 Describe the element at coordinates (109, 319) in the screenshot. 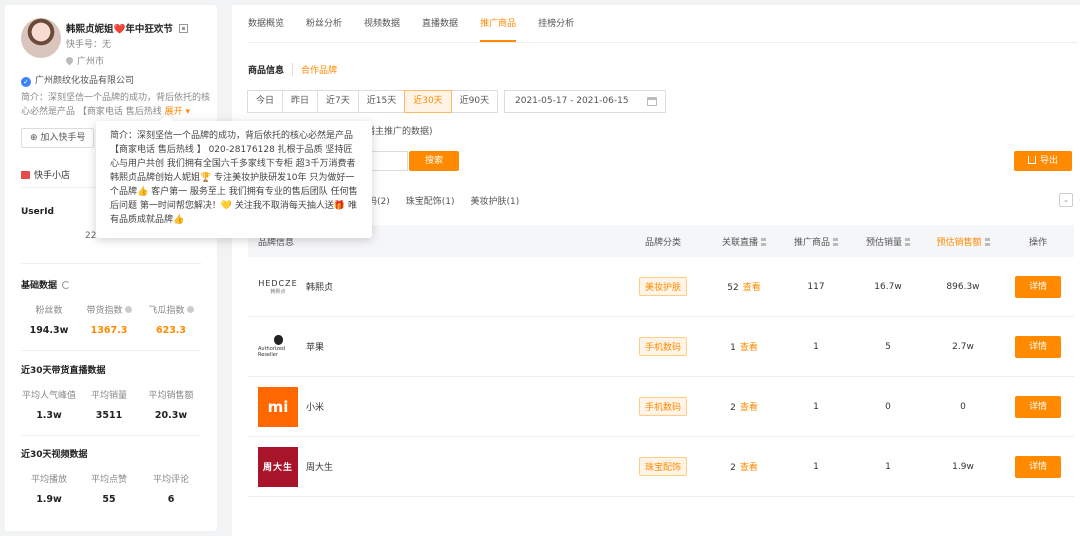

I see `metric-sales-index: 带货指数 1367.3` at that location.